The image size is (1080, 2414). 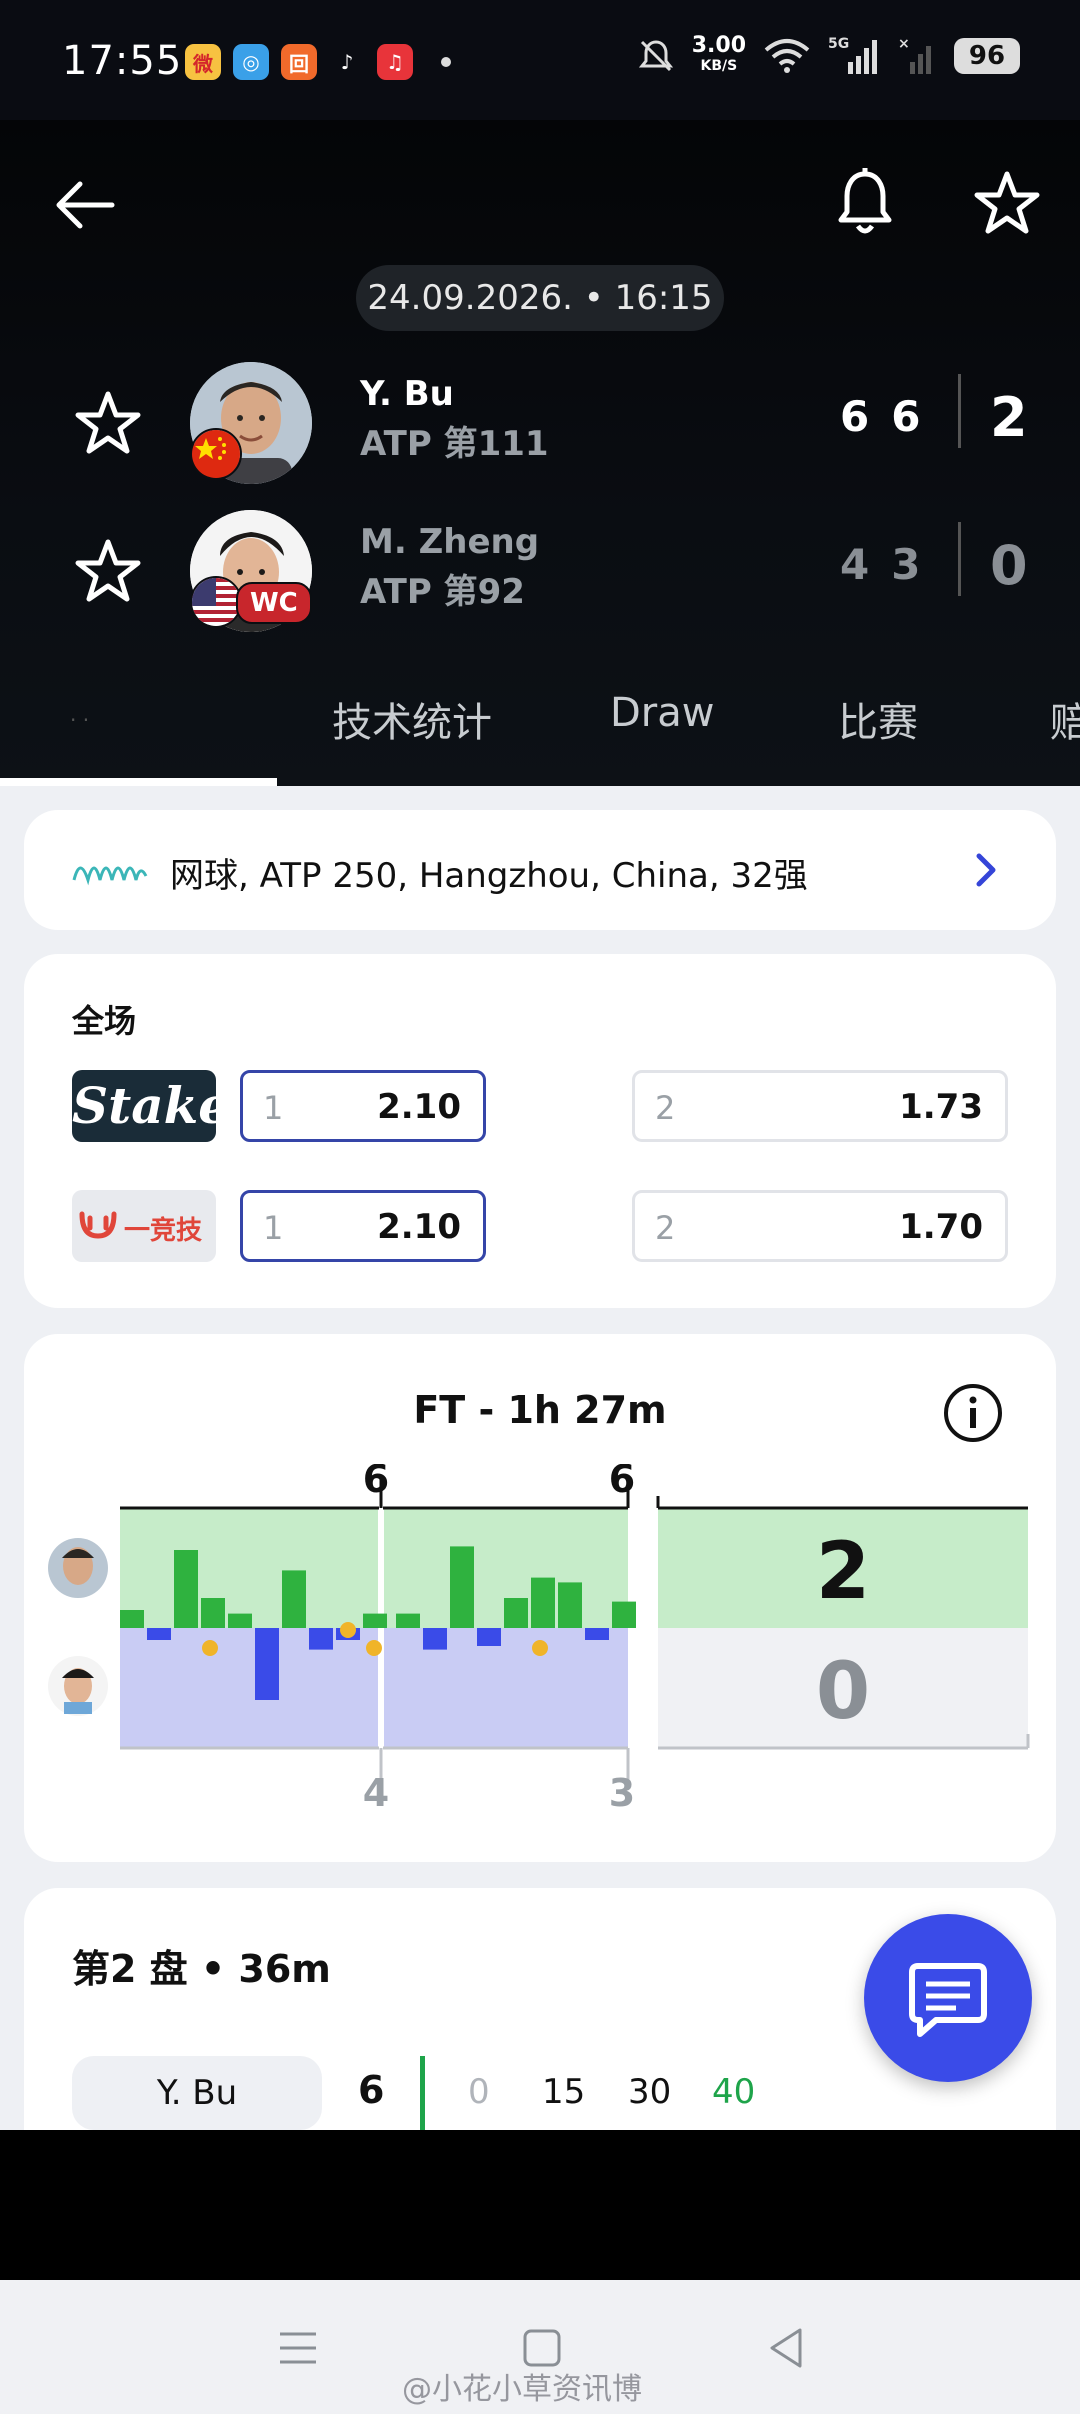 I want to click on chevron-right-icon, so click(x=986, y=870).